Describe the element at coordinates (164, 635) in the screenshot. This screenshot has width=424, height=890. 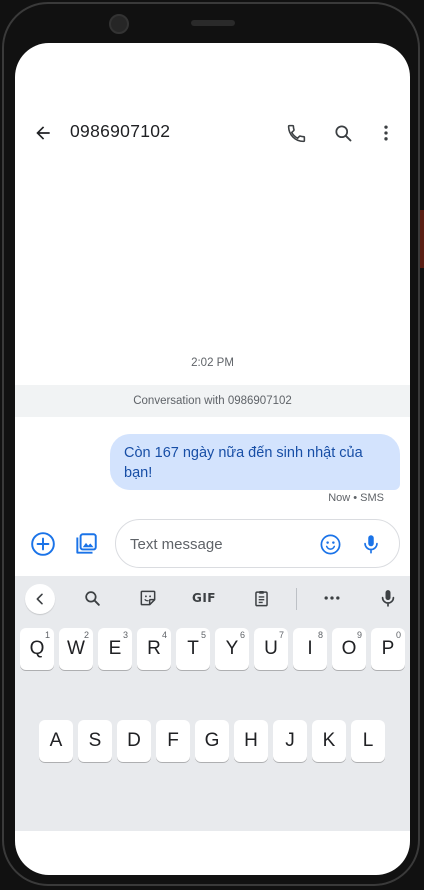
I see `key-hint: 4` at that location.